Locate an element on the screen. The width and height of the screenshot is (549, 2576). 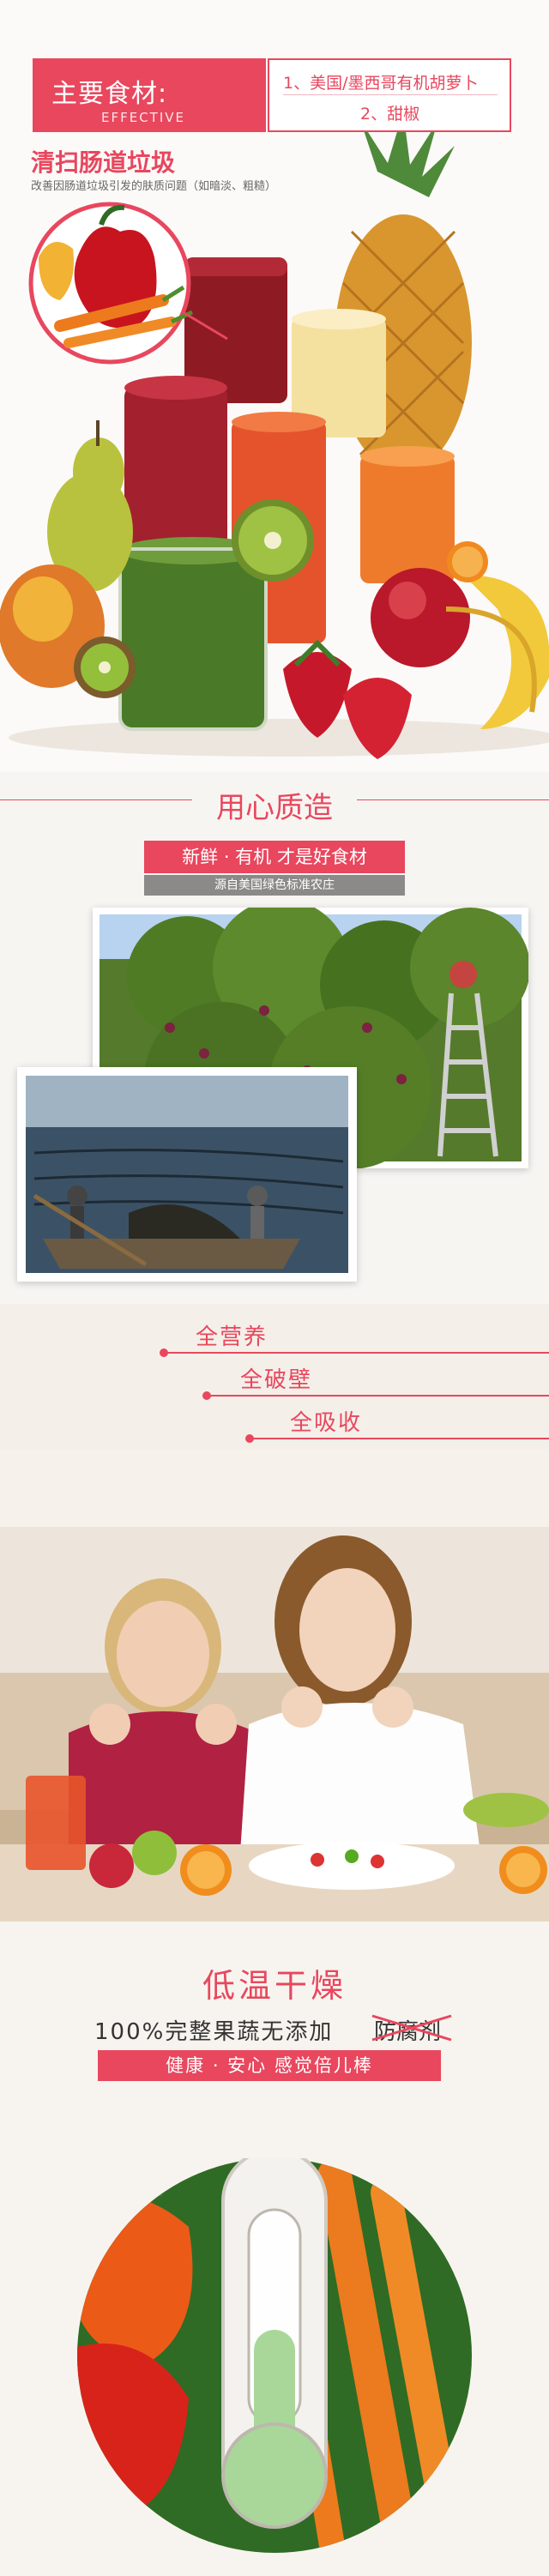
red-juice-glass is located at coordinates (175, 467).